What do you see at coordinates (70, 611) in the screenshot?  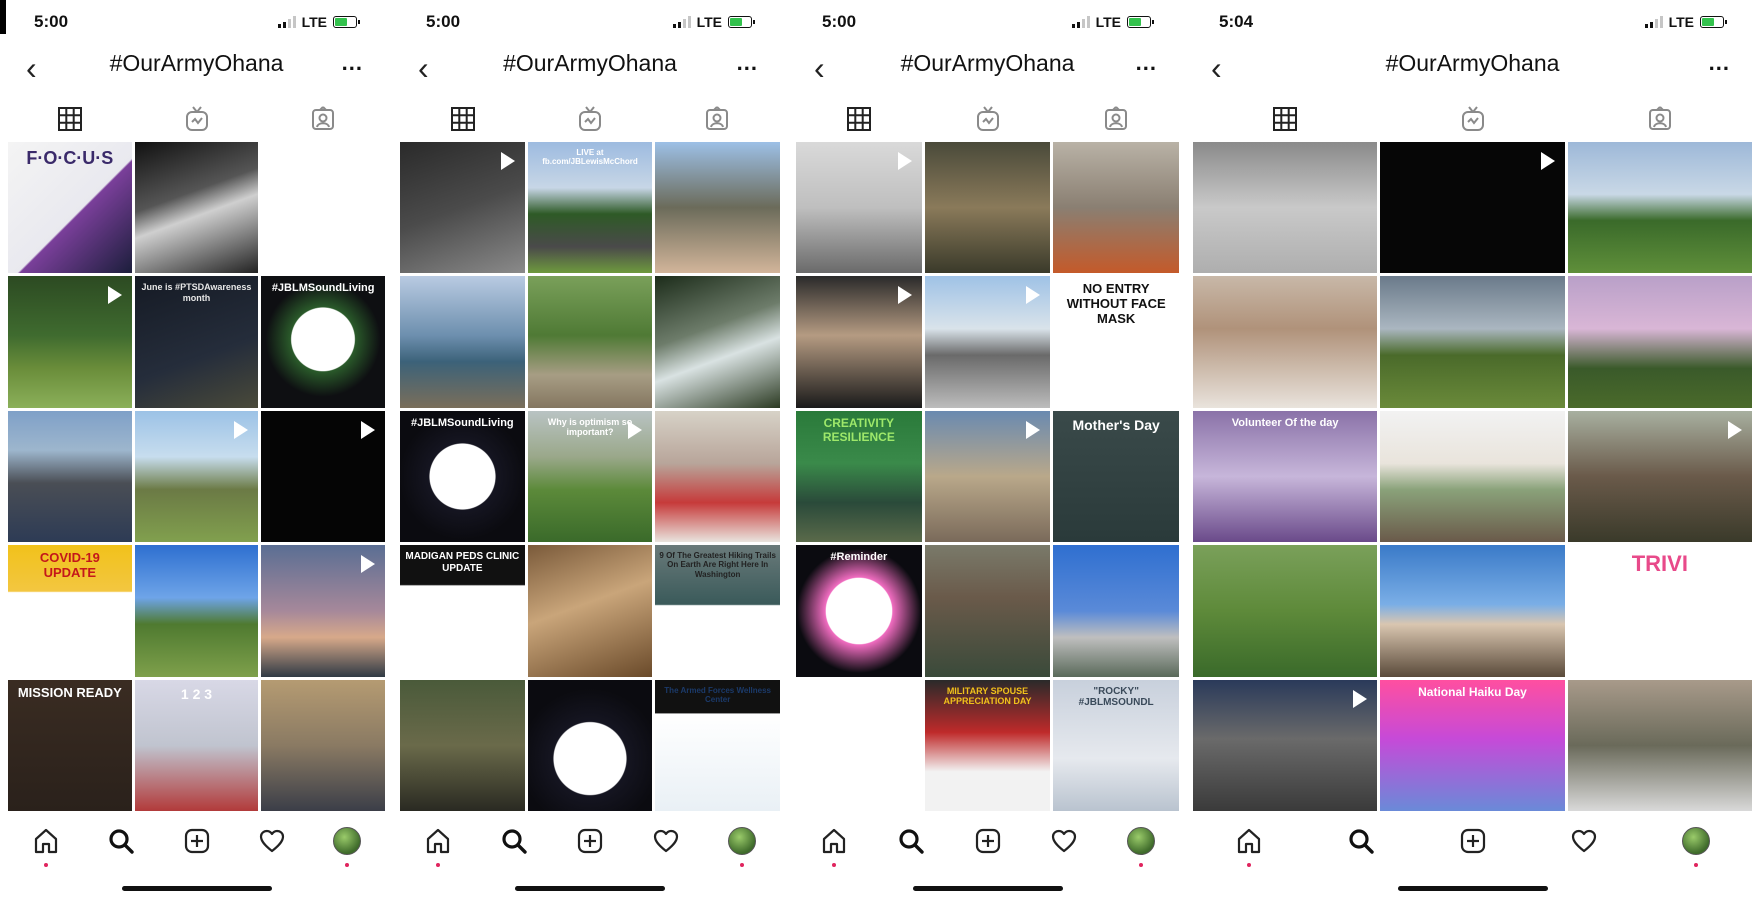 I see `post-tile: COVID-19 UPDATE` at bounding box center [70, 611].